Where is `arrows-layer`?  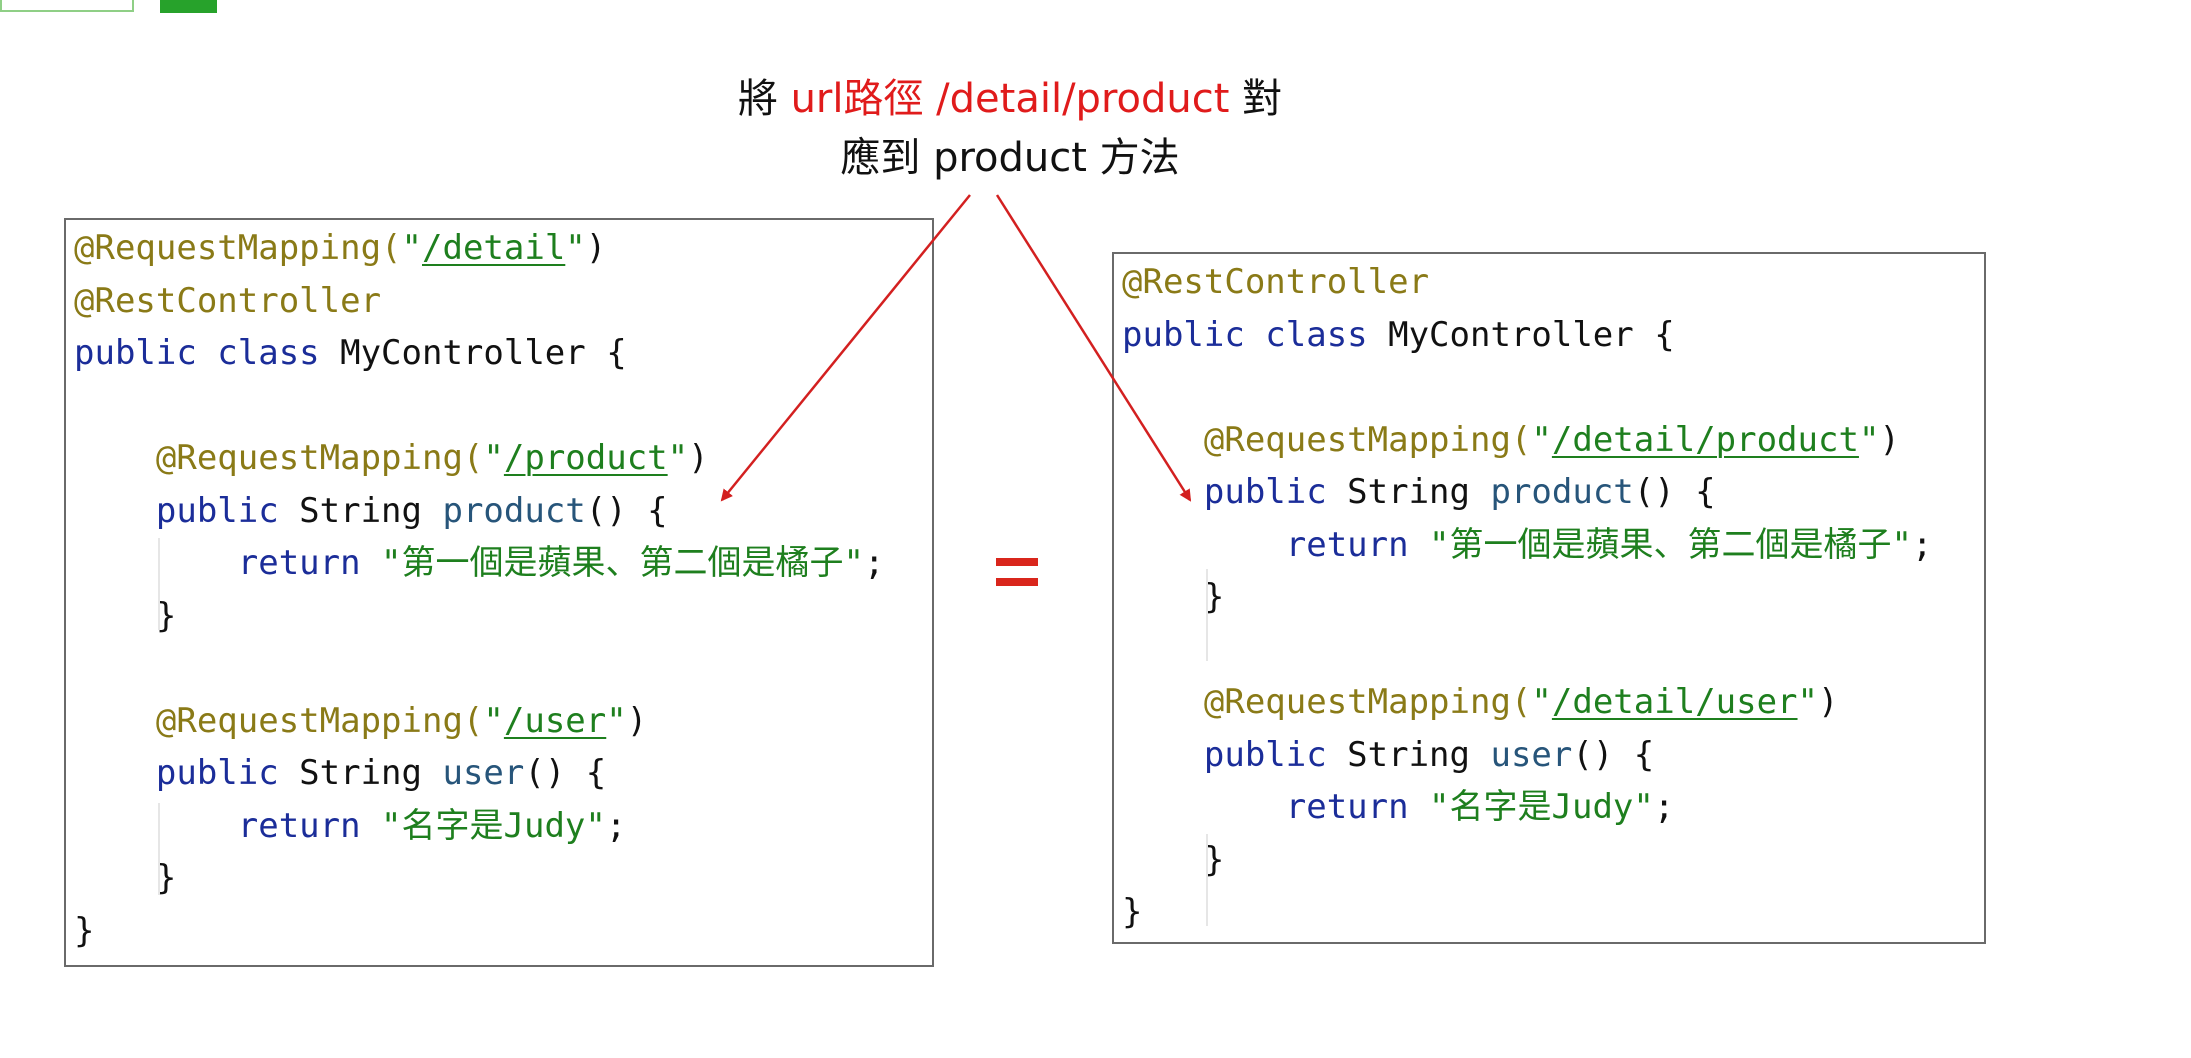 arrows-layer is located at coordinates (956, 348).